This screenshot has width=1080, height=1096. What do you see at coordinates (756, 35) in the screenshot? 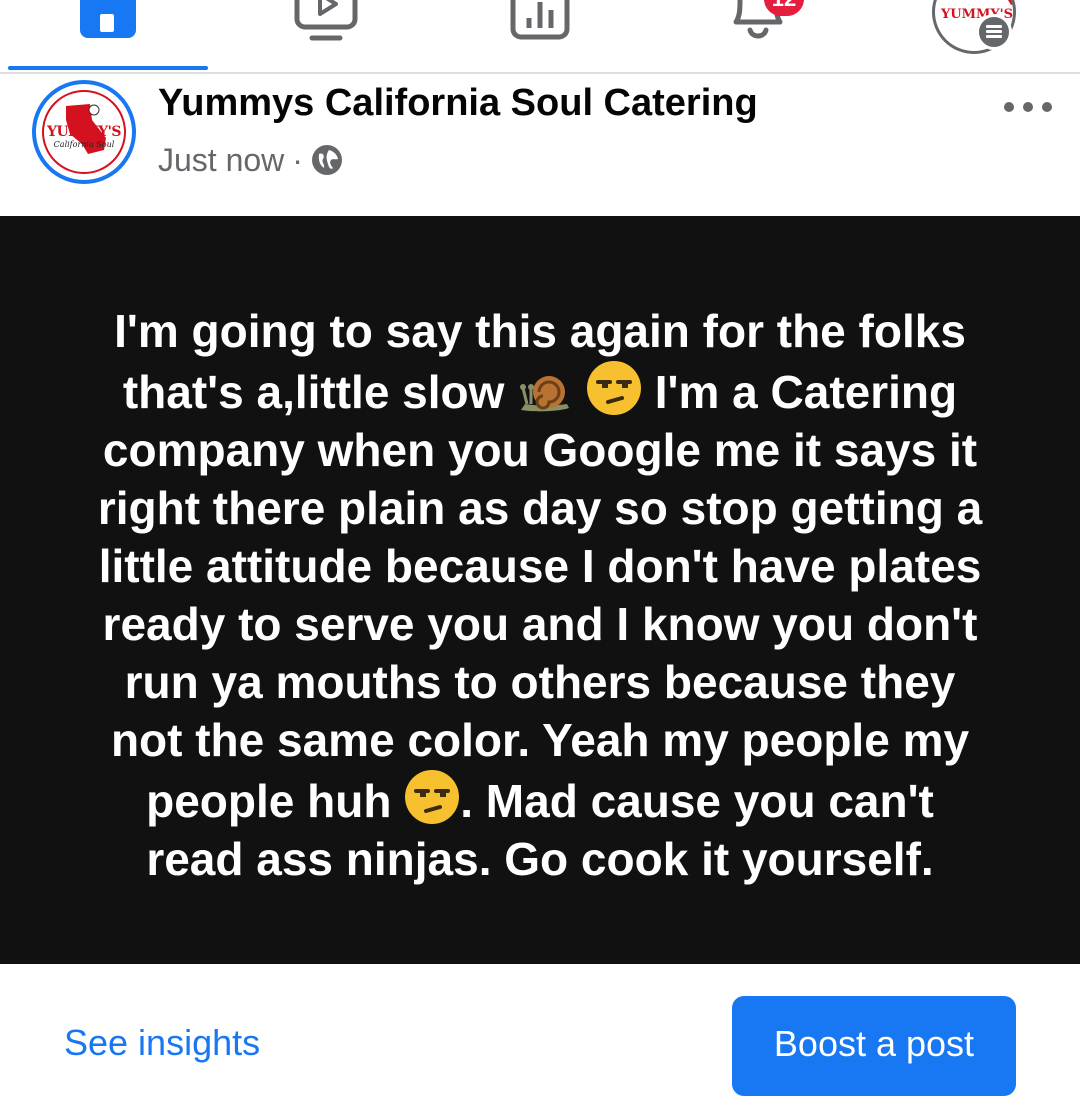
I see `tab-notifications: 12` at bounding box center [756, 35].